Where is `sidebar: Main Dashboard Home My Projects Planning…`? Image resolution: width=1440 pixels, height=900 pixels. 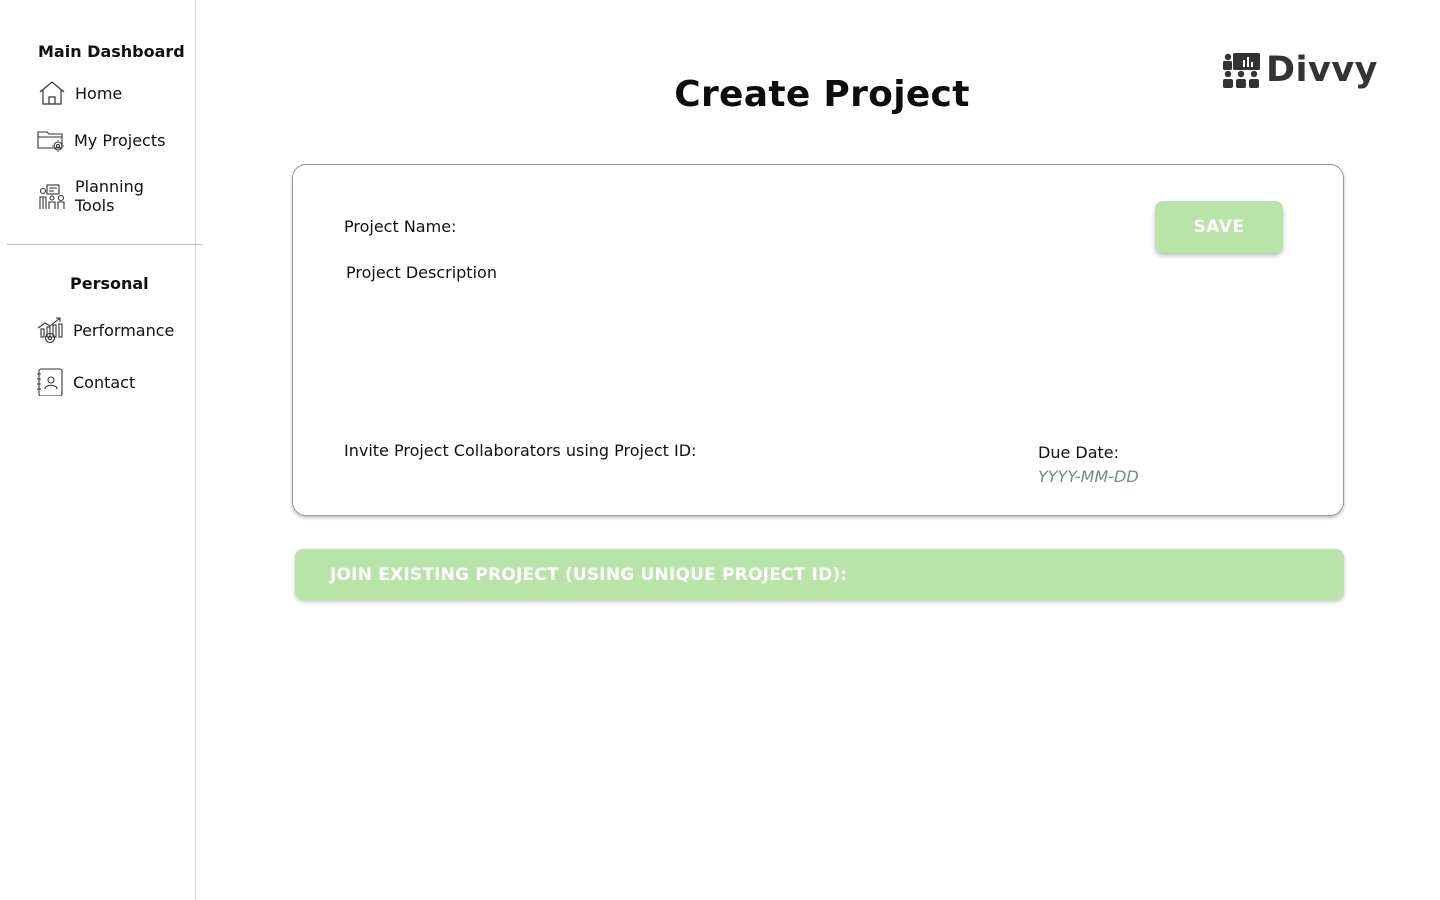
sidebar: Main Dashboard Home My Projects Planning… is located at coordinates (101, 450).